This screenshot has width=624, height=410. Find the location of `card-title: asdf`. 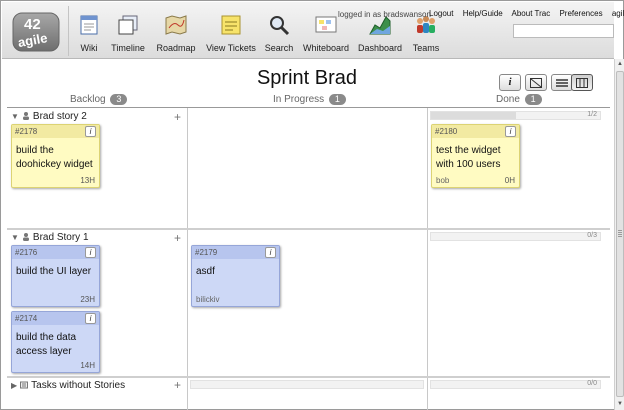

card-title: asdf is located at coordinates (205, 271).